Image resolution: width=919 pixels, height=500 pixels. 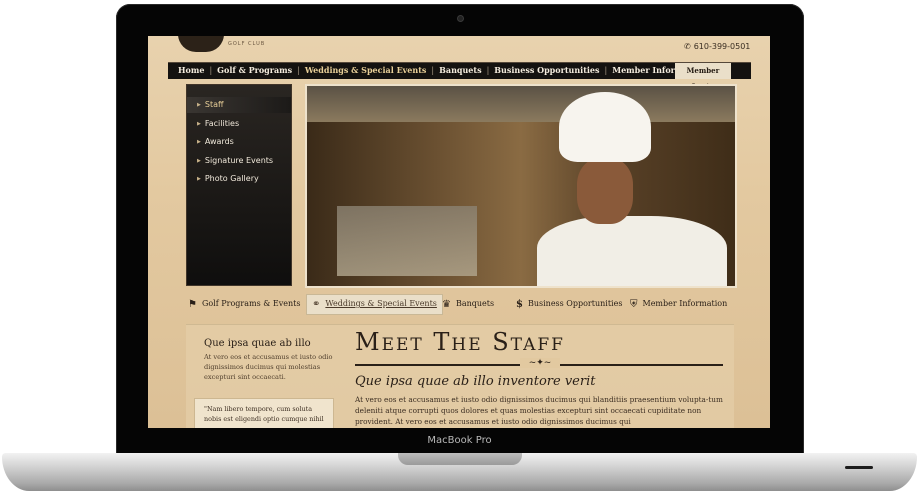 What do you see at coordinates (231, 178) in the screenshot?
I see `sidebar-label: Photo Gallery` at bounding box center [231, 178].